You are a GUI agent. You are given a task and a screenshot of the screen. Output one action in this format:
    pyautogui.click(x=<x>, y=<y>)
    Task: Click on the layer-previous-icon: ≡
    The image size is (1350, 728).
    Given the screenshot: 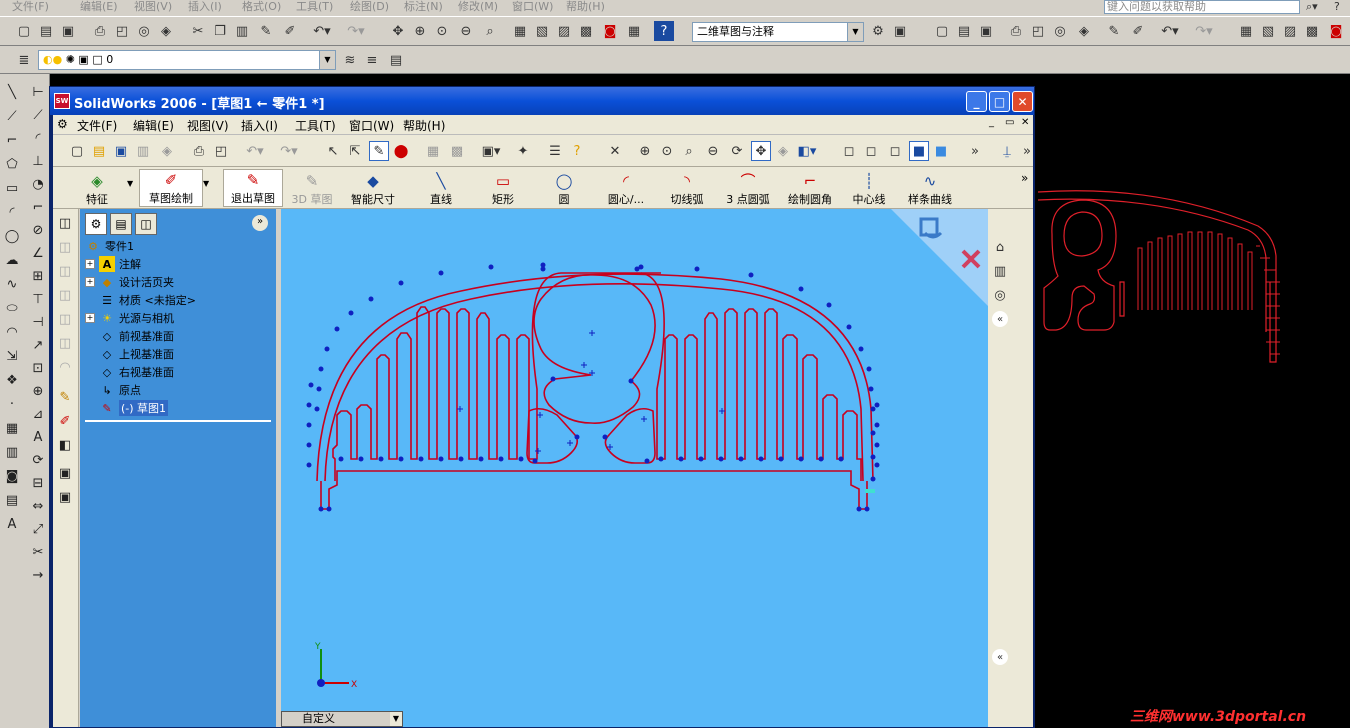 What is the action you would take?
    pyautogui.click(x=372, y=60)
    